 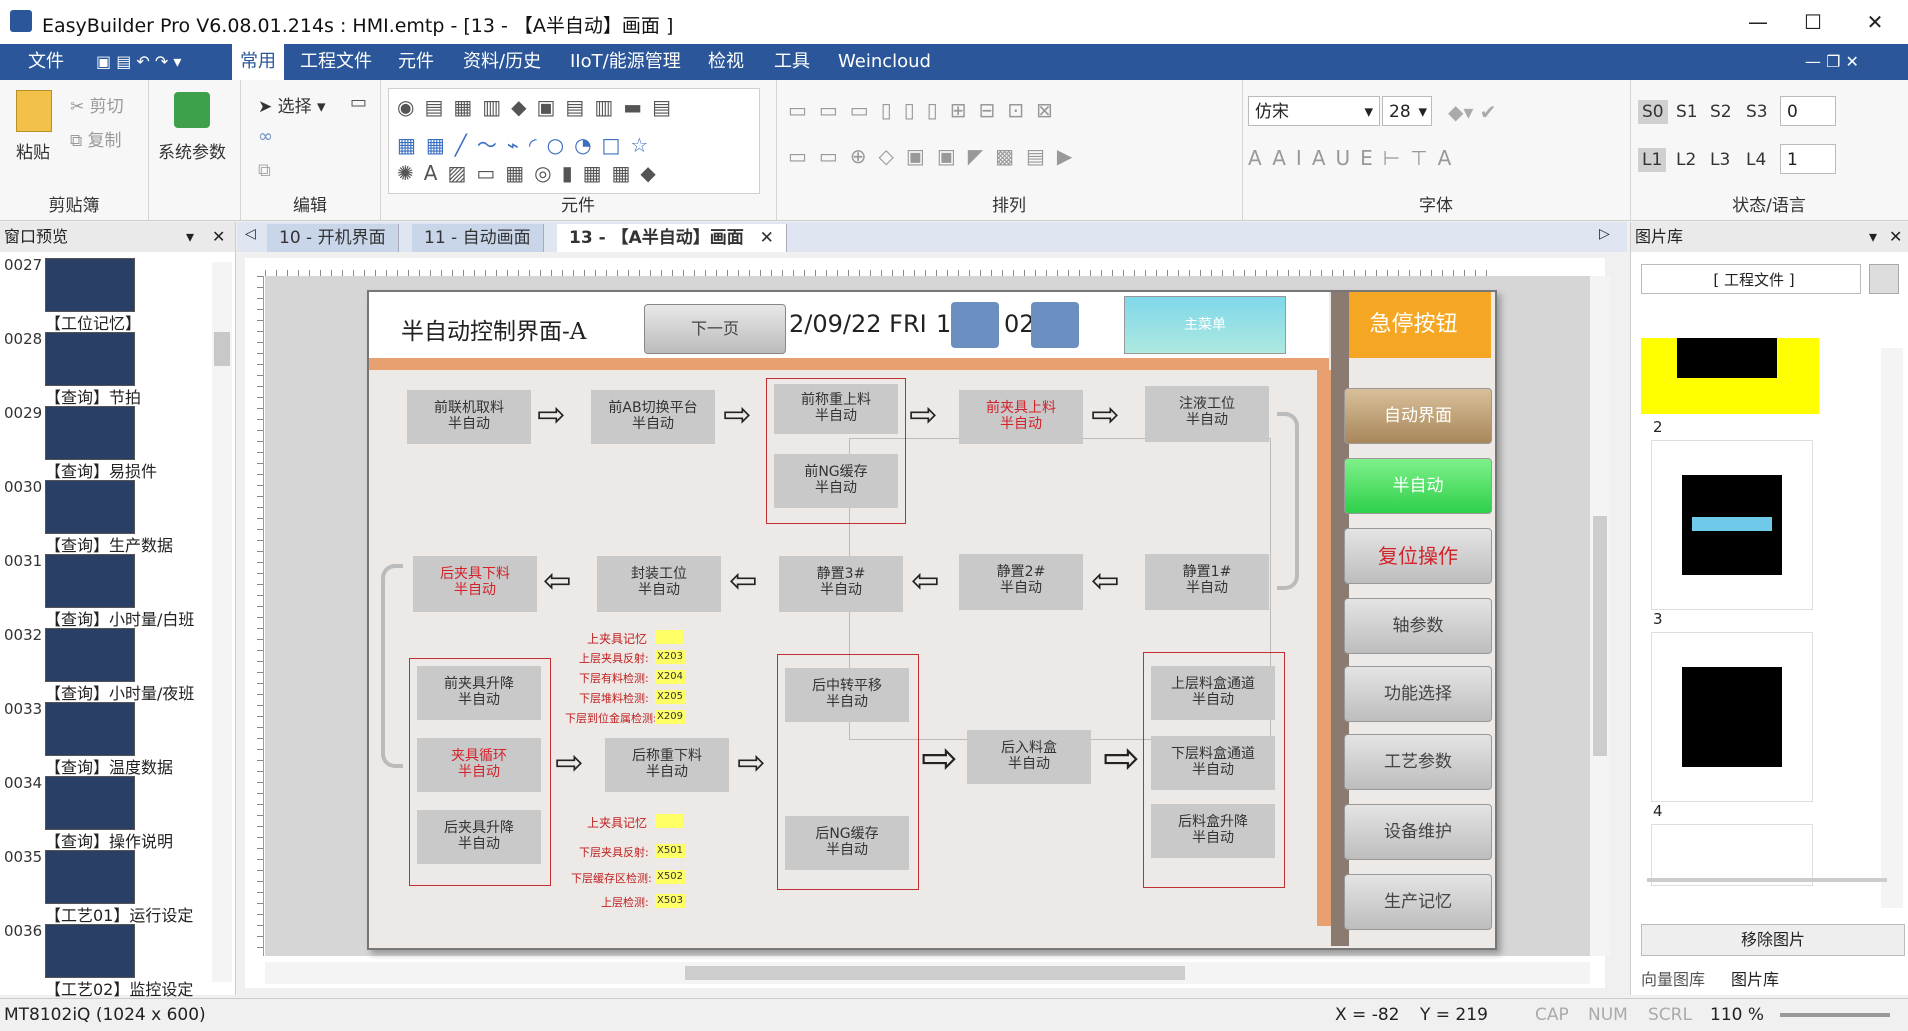 What do you see at coordinates (416, 62) in the screenshot?
I see `menu-objects: 元件` at bounding box center [416, 62].